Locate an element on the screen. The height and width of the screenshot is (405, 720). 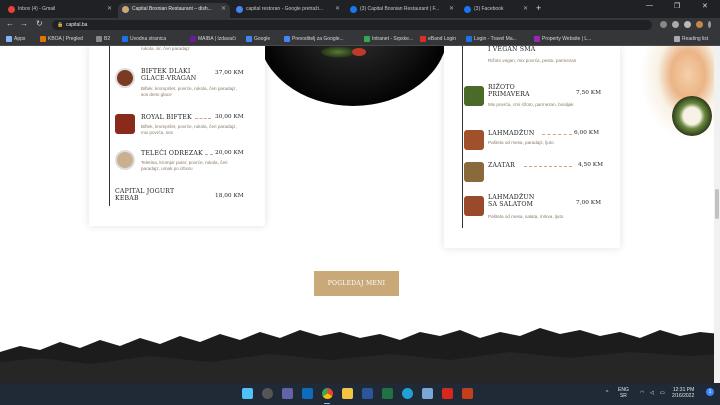
maximize-icon: ❐ is located at coordinates (677, 6).